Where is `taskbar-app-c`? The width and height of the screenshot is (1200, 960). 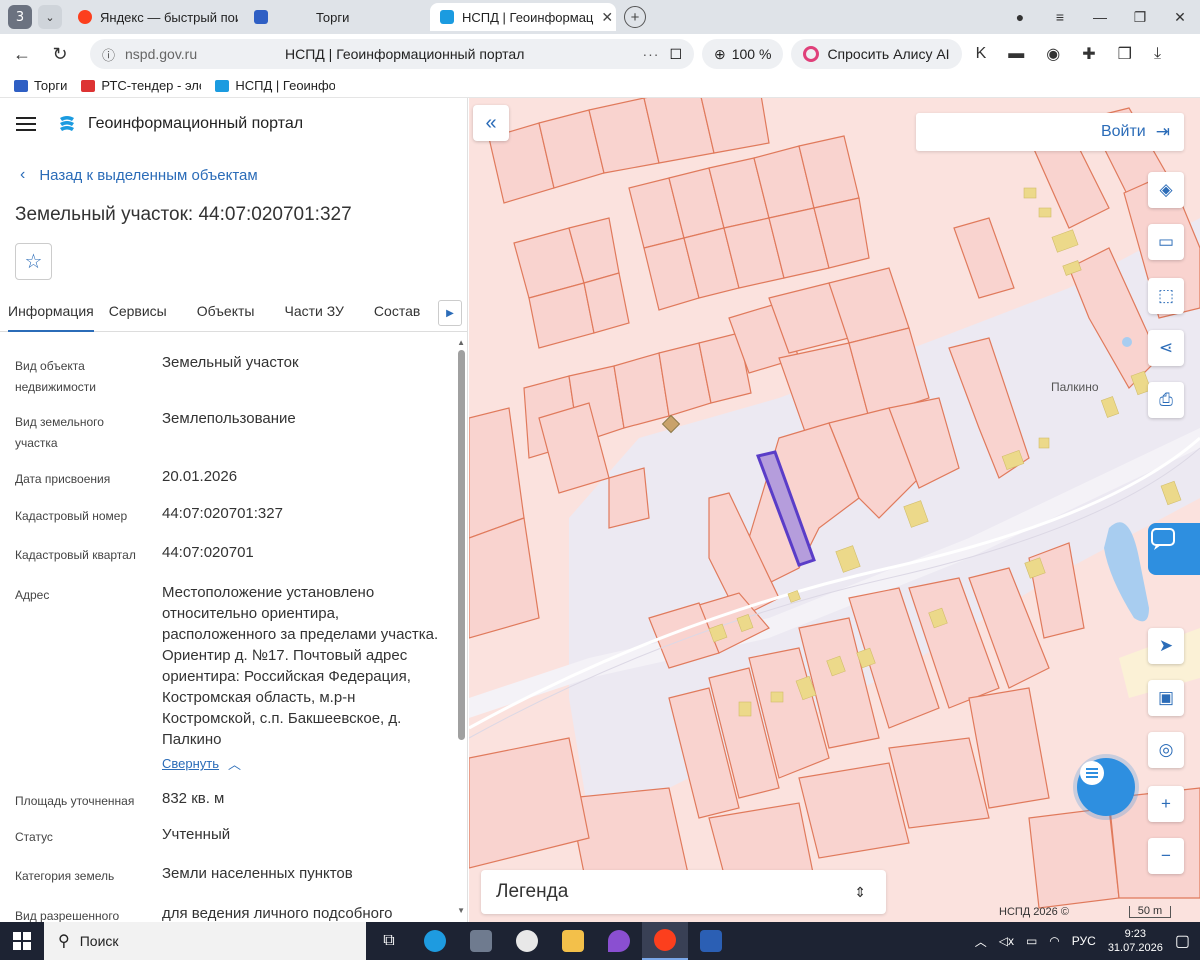 taskbar-app-c is located at coordinates (527, 941).